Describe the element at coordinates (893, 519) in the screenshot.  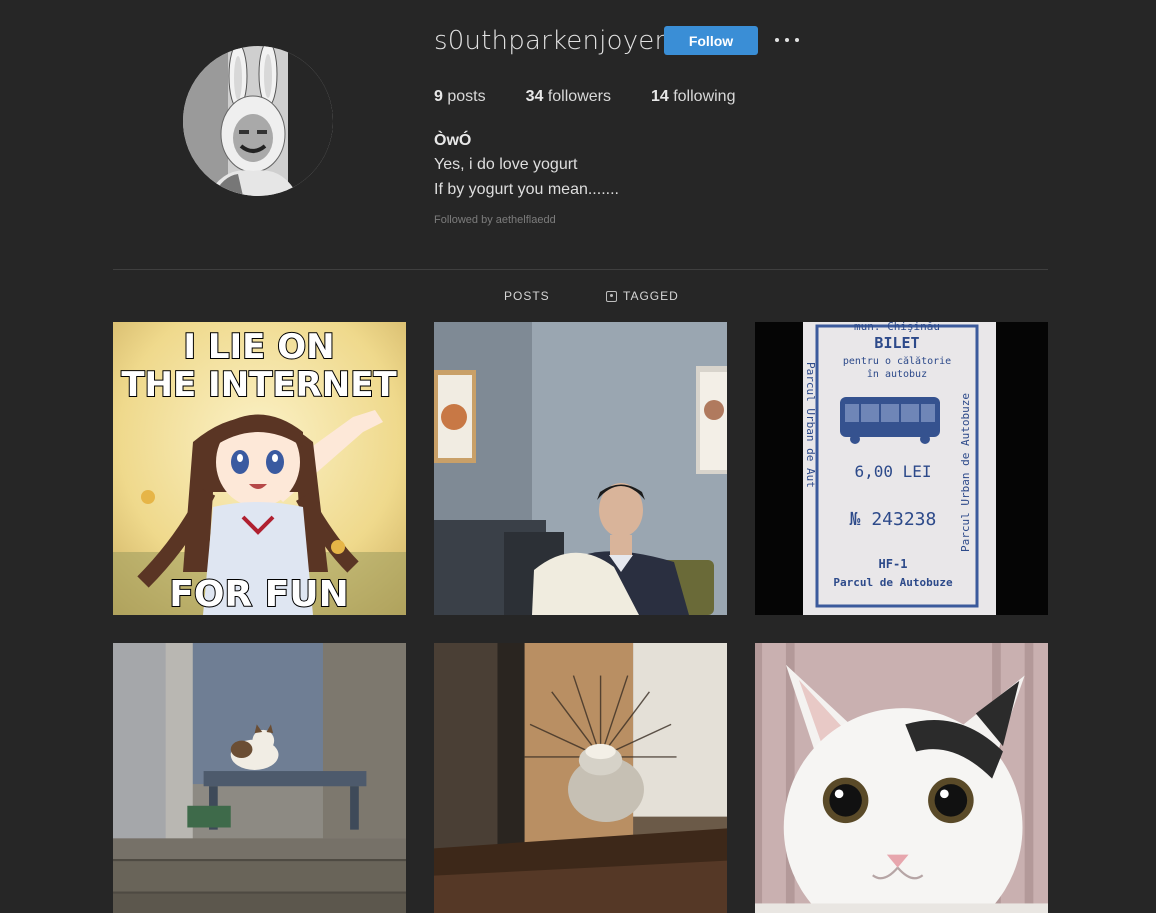
I see `ticket-number: № 243238` at that location.